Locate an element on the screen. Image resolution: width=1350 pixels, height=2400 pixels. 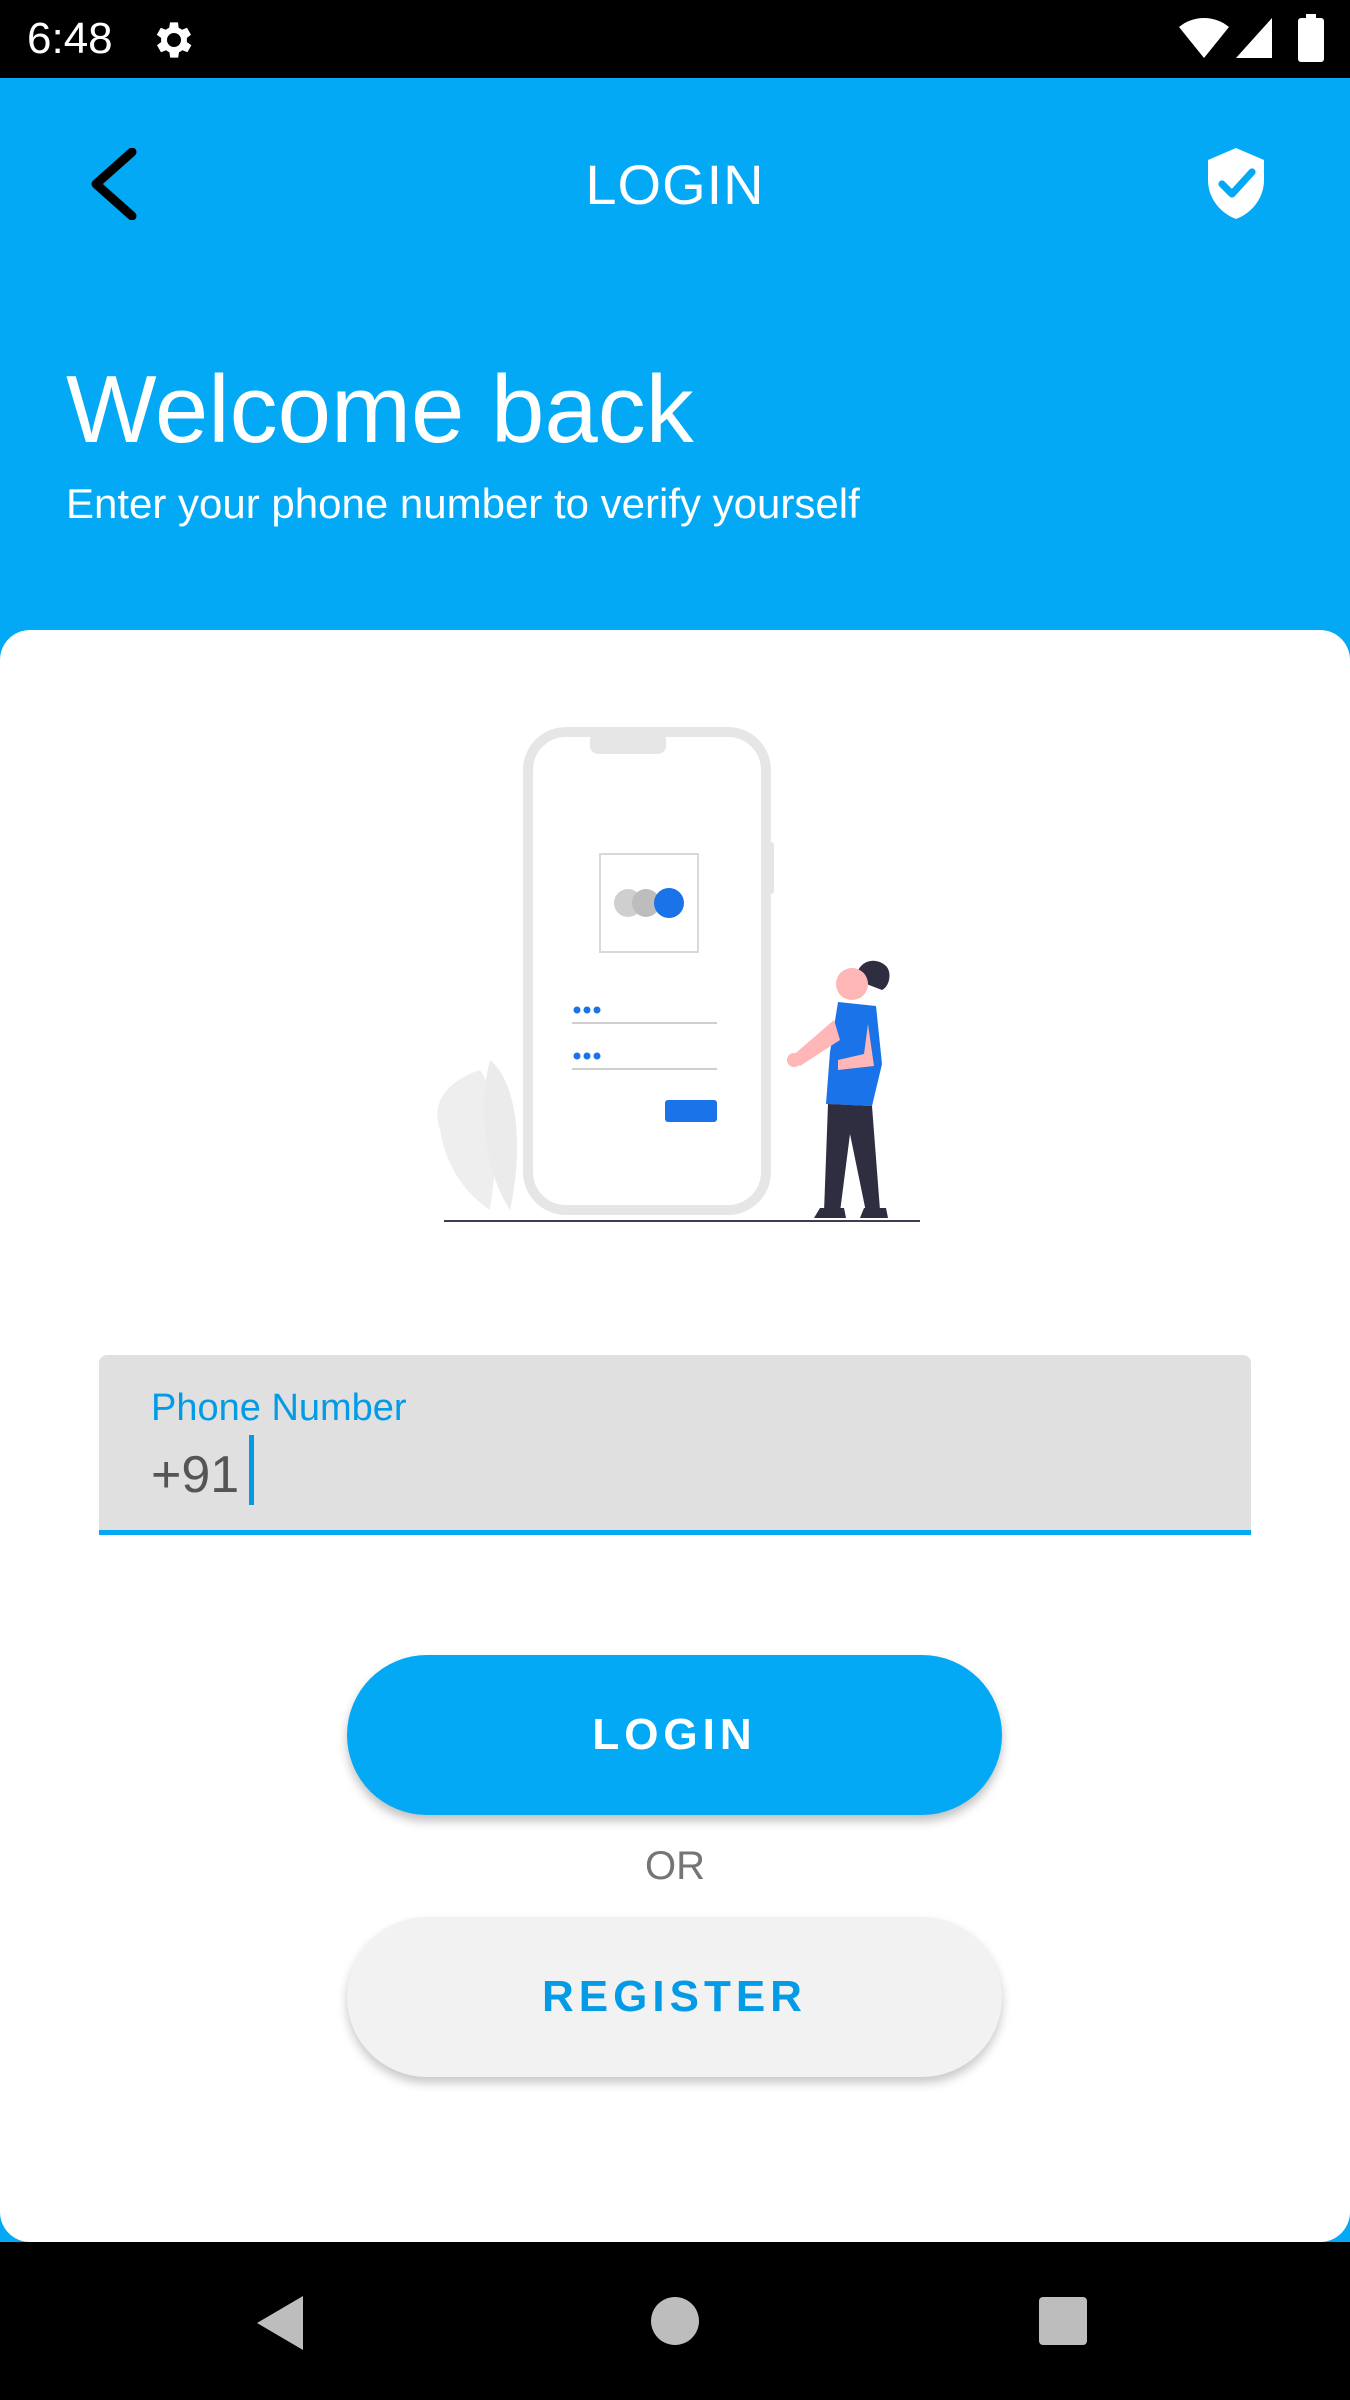
text-caret is located at coordinates (251, 1470).